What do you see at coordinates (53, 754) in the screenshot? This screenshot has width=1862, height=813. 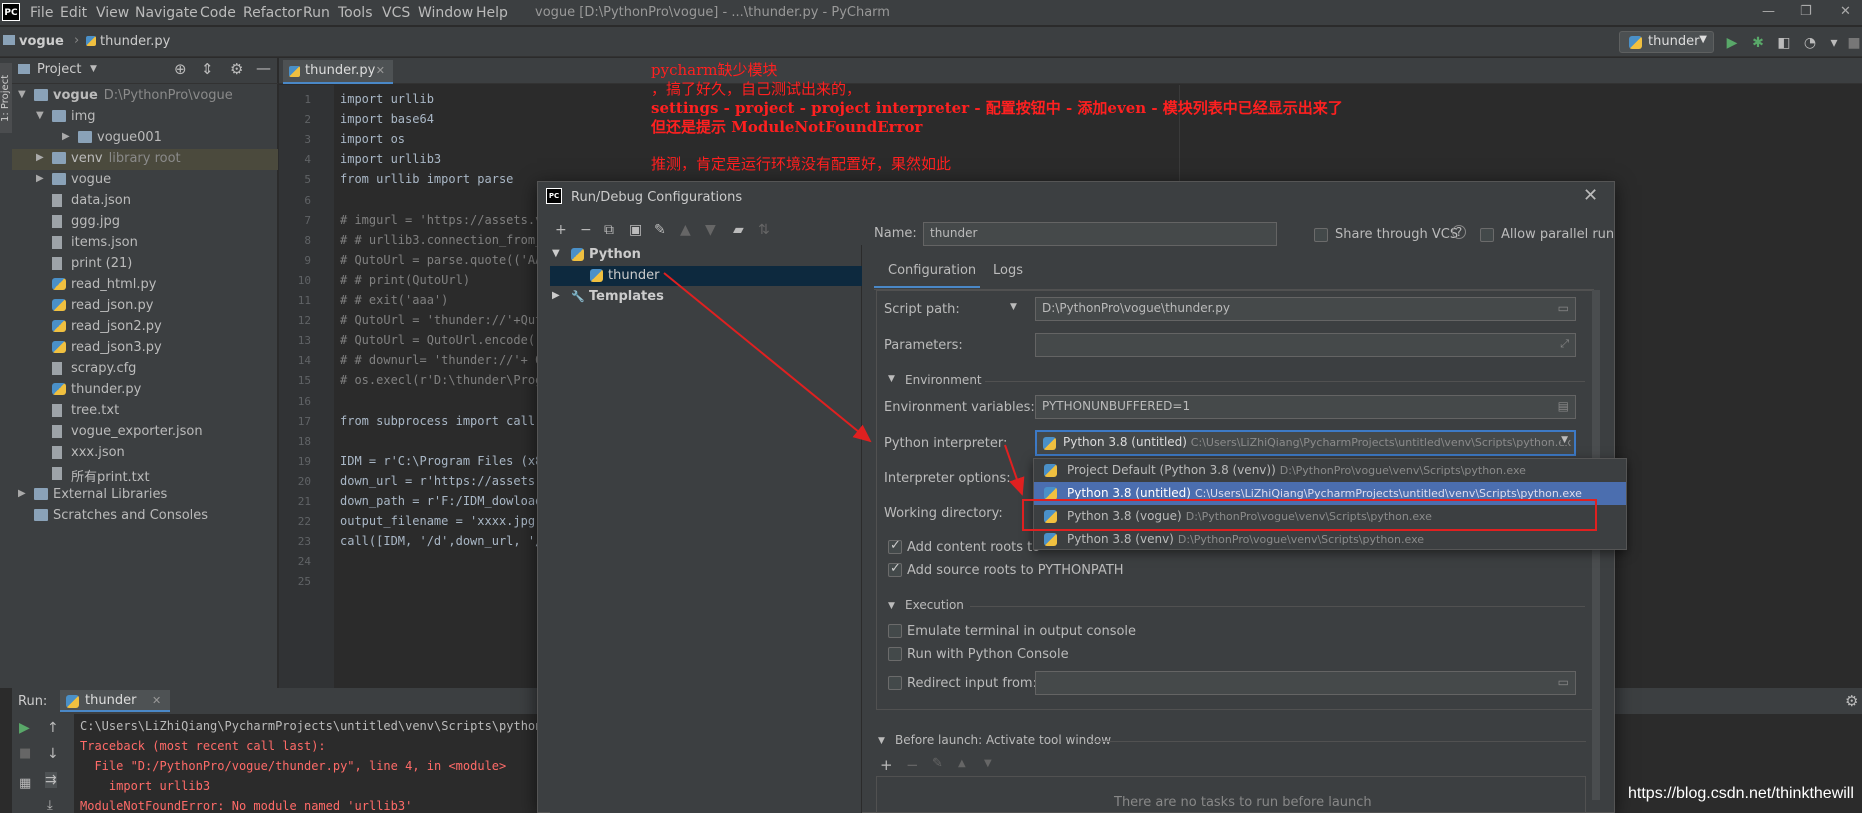 I see `scroll-down-icon: ↓` at bounding box center [53, 754].